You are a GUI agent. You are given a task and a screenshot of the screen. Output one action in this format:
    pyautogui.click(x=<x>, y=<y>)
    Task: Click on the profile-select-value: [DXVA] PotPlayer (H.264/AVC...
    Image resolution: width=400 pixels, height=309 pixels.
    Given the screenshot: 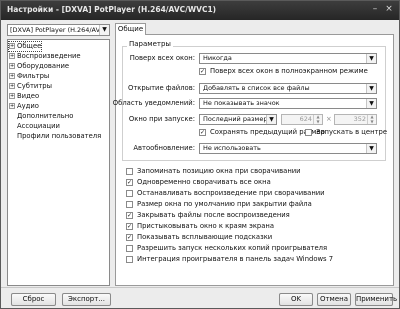 What is the action you would take?
    pyautogui.click(x=60, y=30)
    